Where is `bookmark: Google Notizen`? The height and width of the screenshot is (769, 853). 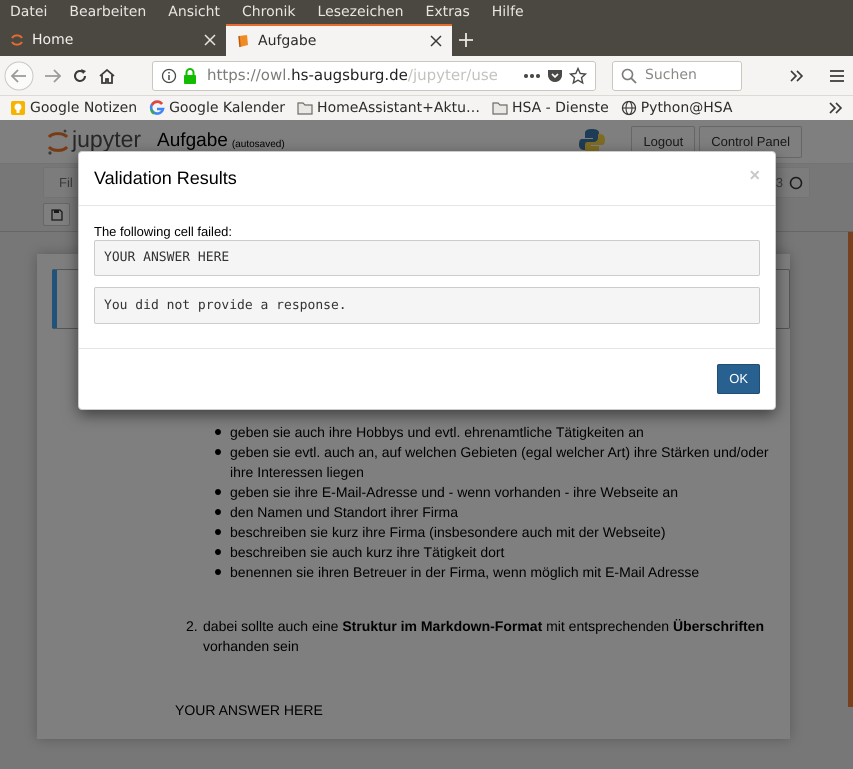
bookmark: Google Notizen is located at coordinates (84, 108).